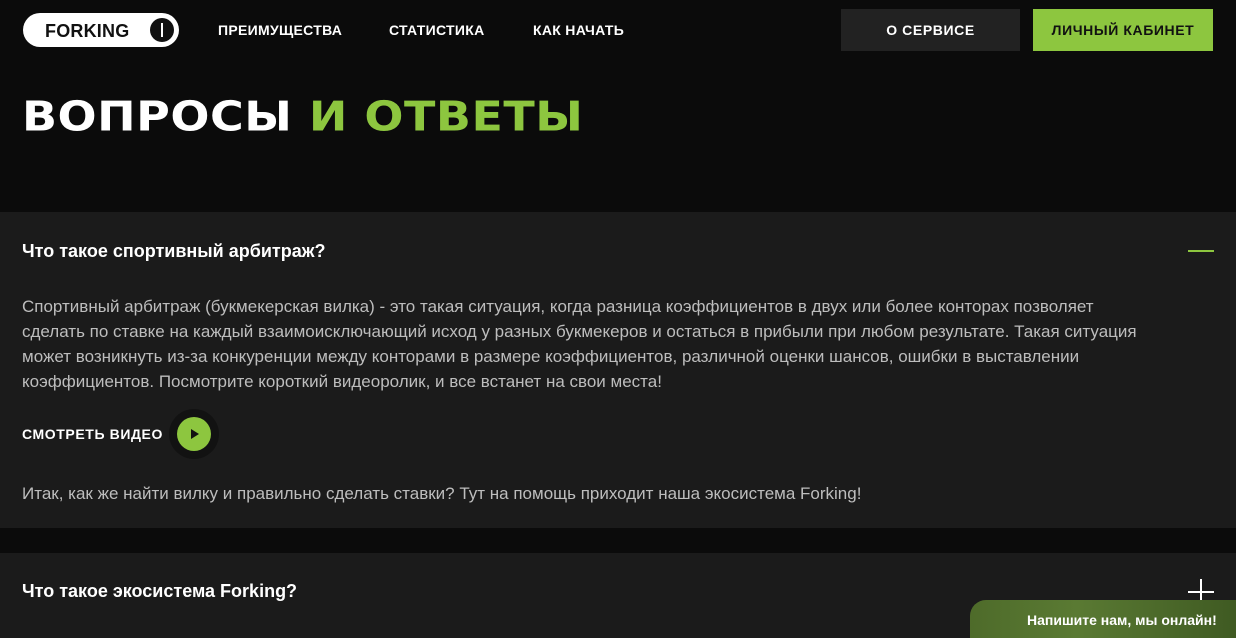  What do you see at coordinates (280, 30) in the screenshot?
I see `nav-link-advantages: ПРЕИМУЩЕСТВА` at bounding box center [280, 30].